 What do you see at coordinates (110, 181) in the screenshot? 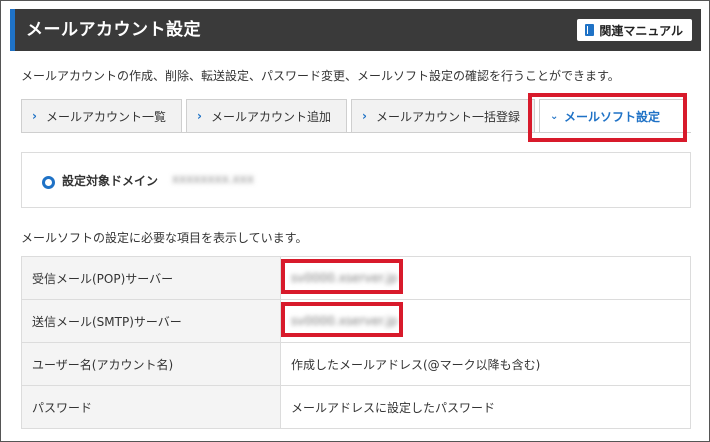
I see `target-domain-label: 設定対象ドメイン` at bounding box center [110, 181].